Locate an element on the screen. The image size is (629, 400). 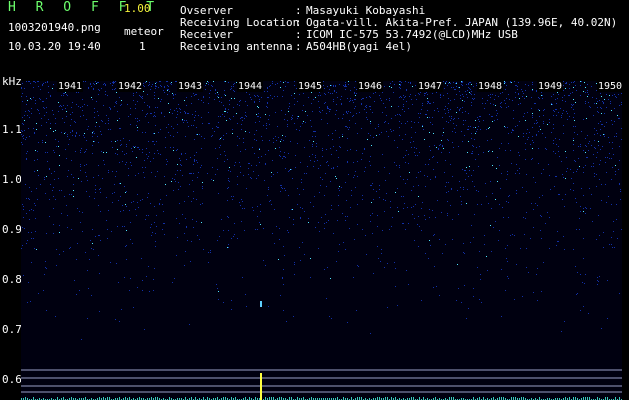
y-tick-1-1: 1.1 is located at coordinates (12, 129).